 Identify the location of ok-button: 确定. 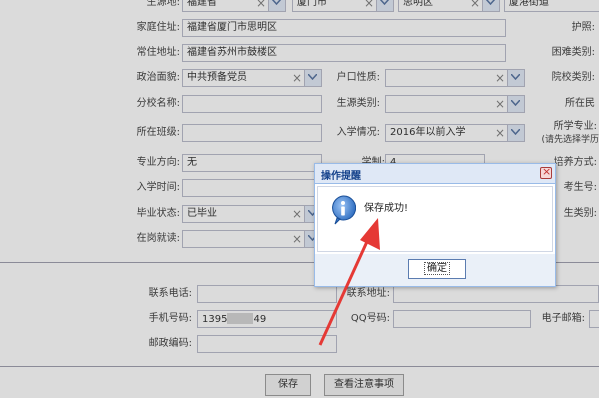
(437, 269).